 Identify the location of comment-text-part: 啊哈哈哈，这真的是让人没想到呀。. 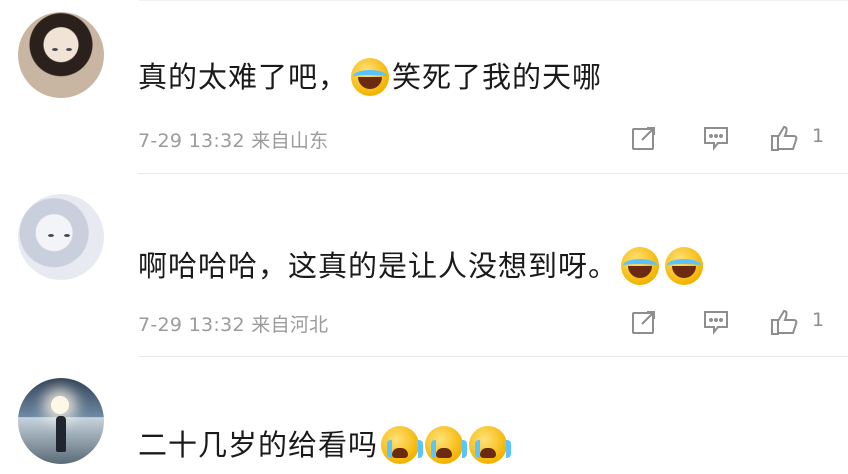
(378, 266).